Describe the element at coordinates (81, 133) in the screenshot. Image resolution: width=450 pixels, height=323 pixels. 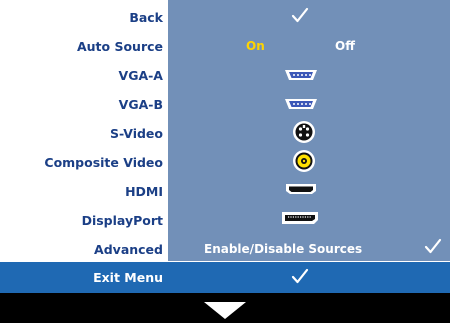
I see `s-video-label: S-Video` at that location.